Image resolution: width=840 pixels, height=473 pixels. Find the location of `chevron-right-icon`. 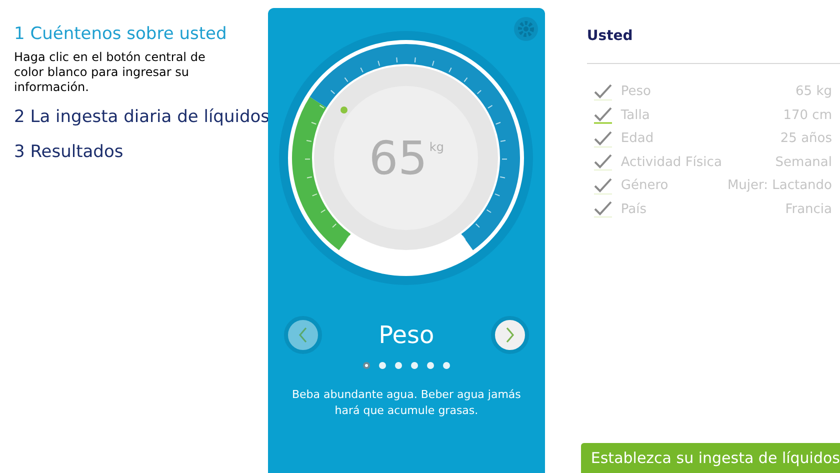

chevron-right-icon is located at coordinates (509, 335).